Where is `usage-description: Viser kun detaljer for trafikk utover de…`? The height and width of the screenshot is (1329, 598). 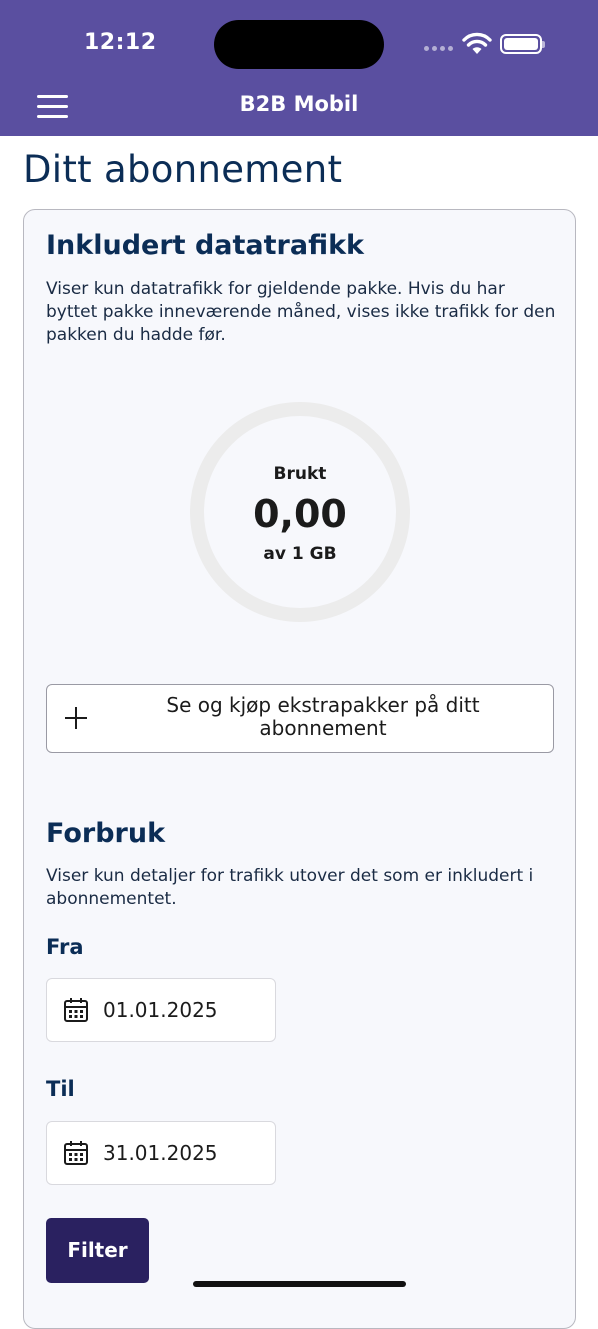 usage-description: Viser kun detaljer for trafikk utover de… is located at coordinates (290, 887).